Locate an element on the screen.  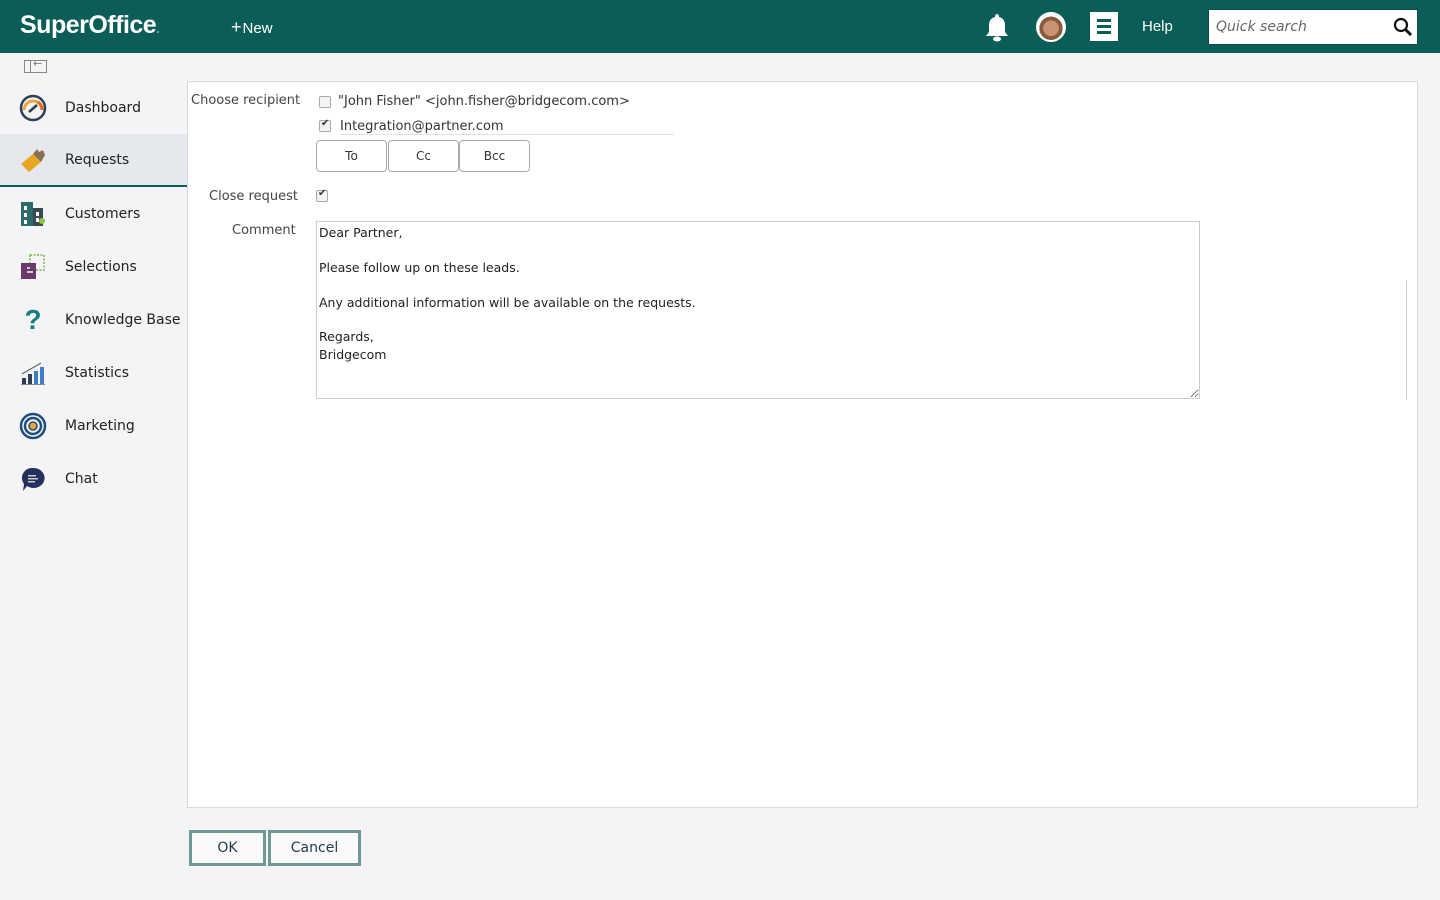
recipient-checkbox-integration is located at coordinates (325, 125).